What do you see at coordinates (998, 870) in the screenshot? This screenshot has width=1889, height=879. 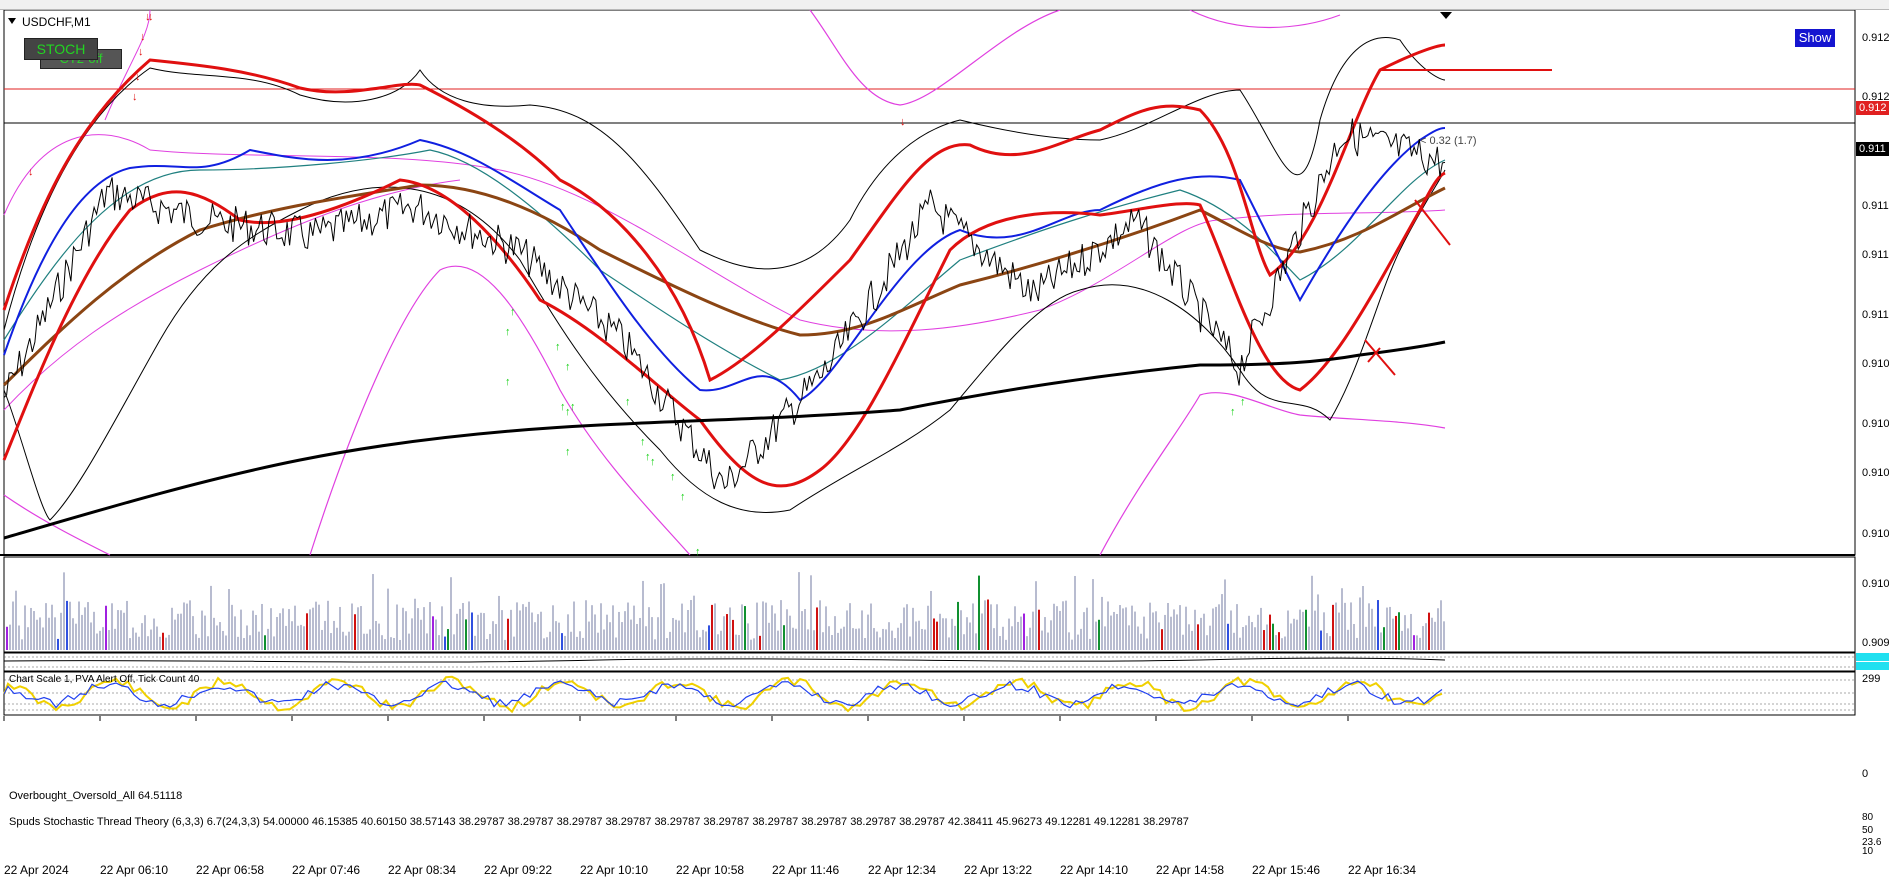 I see `time-axis-label: 22 Apr 13:22` at bounding box center [998, 870].